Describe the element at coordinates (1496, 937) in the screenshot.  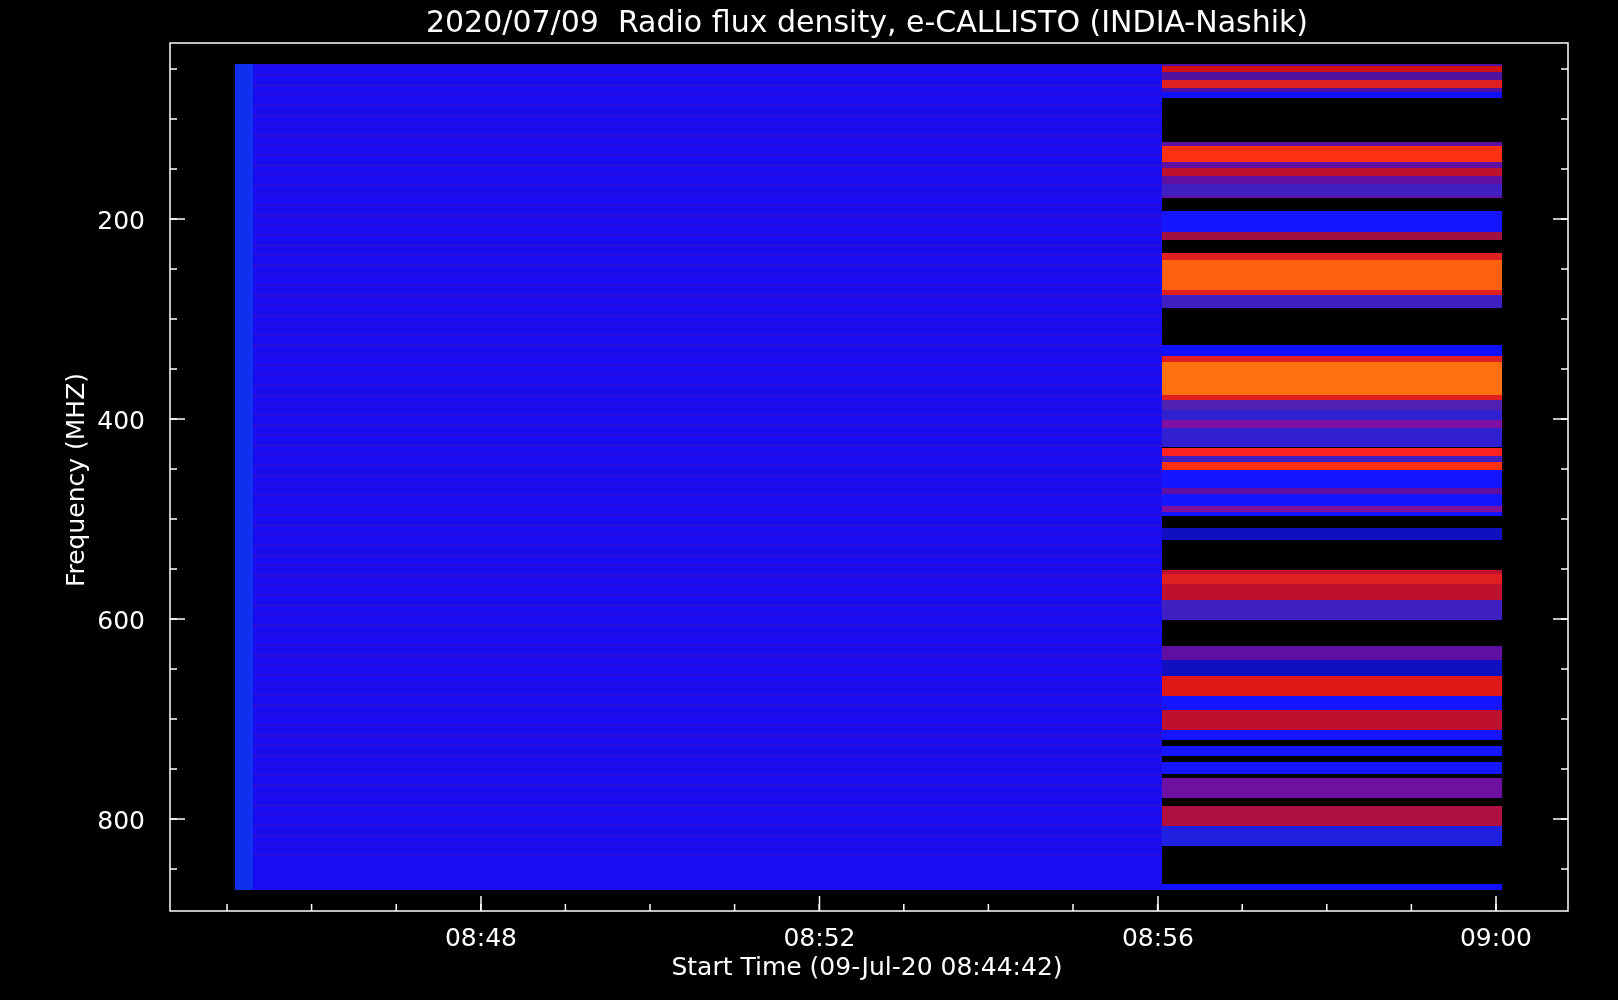
I see `x-tick-label: 09:00` at that location.